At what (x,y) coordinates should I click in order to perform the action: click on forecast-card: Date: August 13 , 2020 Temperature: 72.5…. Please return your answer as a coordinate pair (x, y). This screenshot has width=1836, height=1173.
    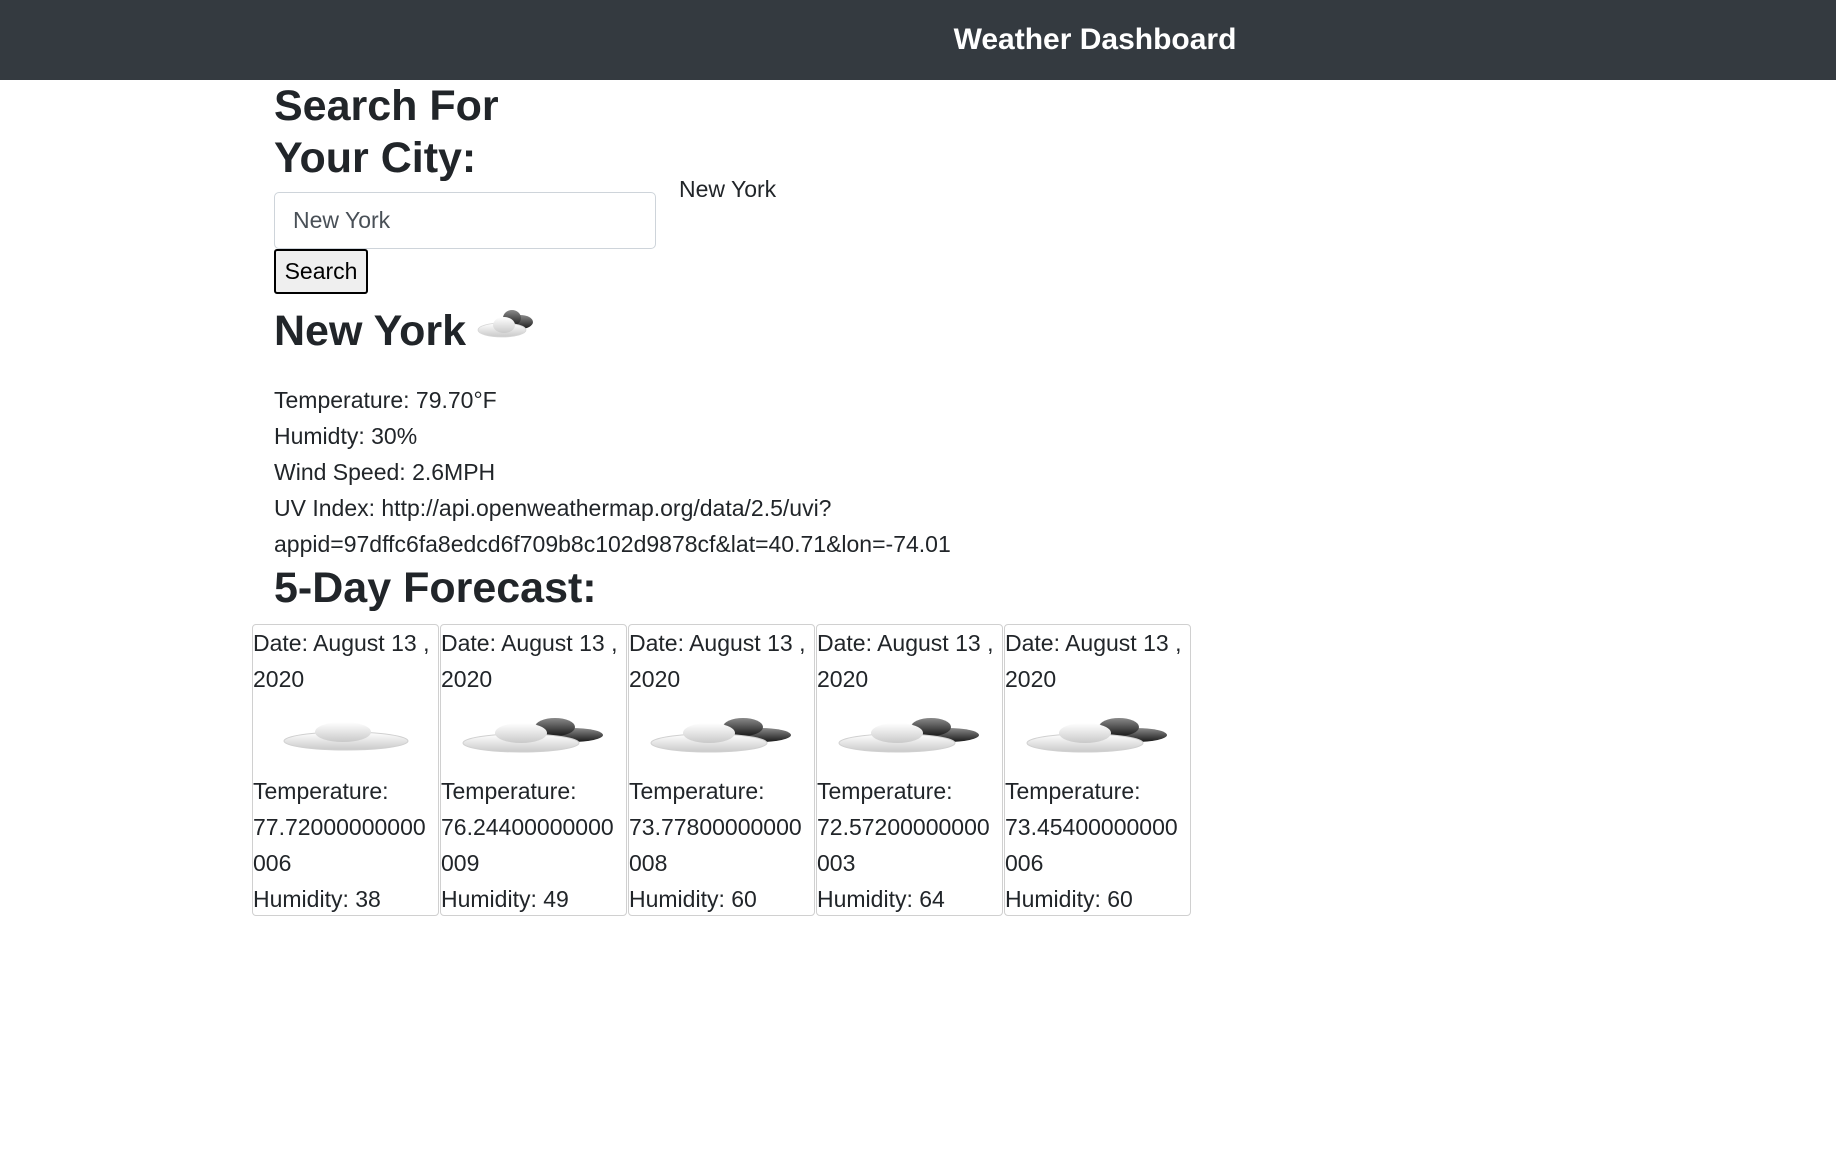
    Looking at the image, I should click on (909, 770).